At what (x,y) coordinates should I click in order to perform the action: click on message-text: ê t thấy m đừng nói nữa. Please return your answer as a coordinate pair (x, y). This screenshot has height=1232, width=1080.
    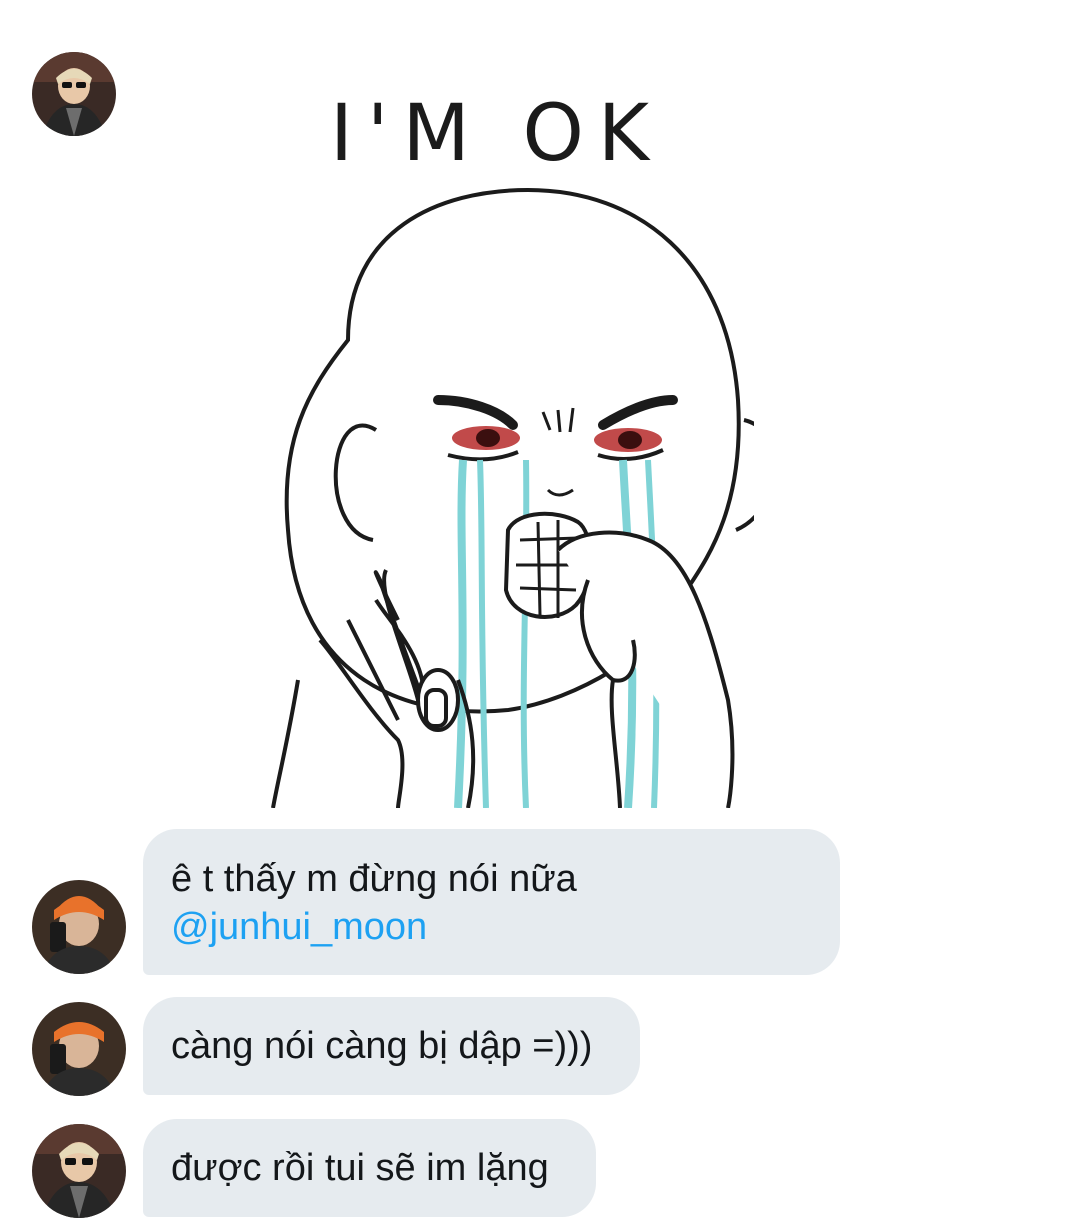
    Looking at the image, I should click on (374, 879).